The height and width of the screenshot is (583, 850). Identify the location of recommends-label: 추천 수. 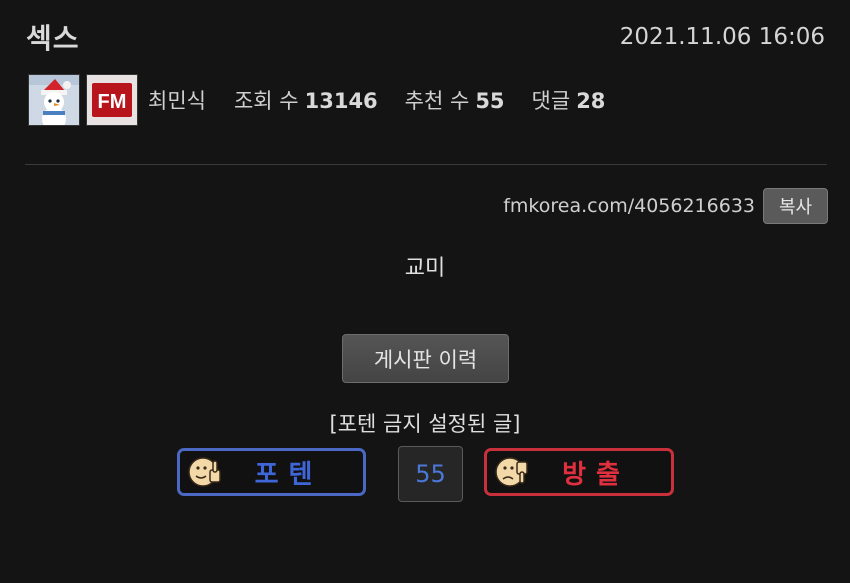
(437, 100).